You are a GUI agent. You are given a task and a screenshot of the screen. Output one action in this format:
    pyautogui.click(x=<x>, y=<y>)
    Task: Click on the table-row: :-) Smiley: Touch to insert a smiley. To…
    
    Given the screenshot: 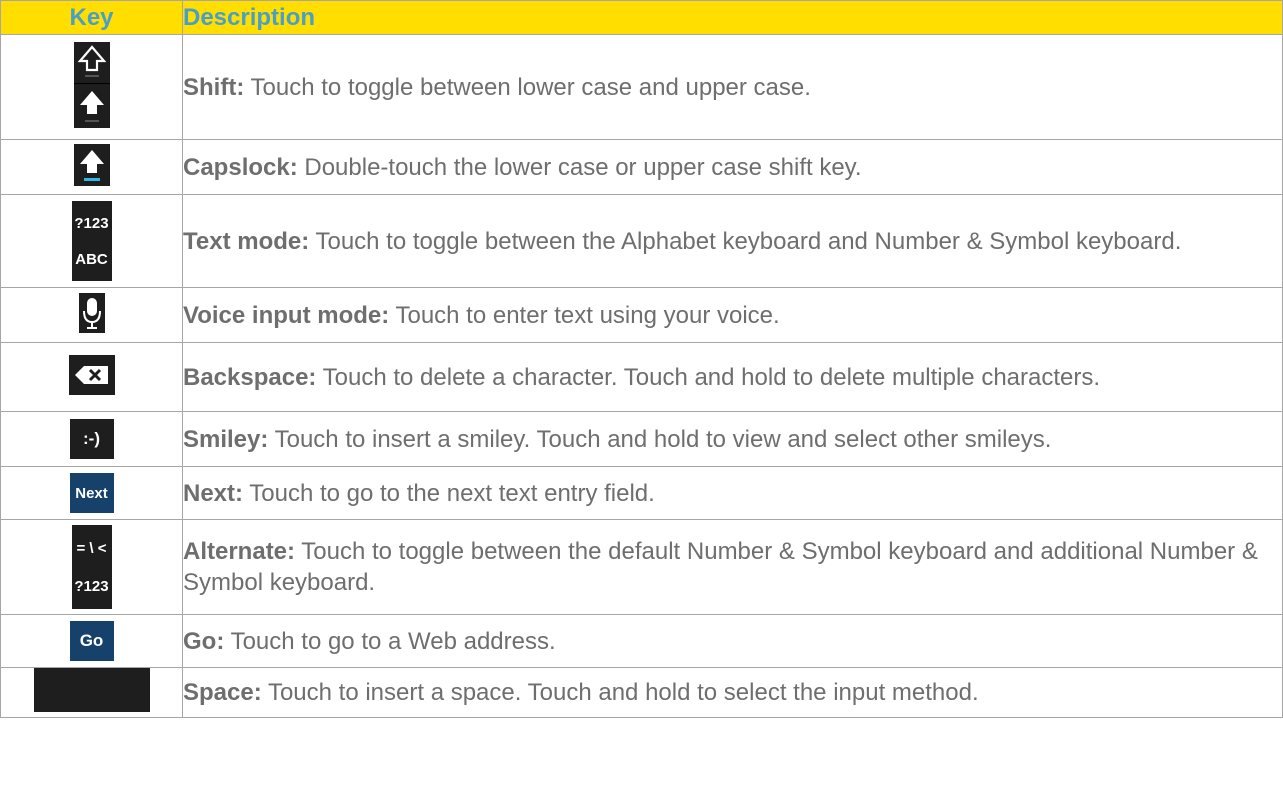 What is the action you would take?
    pyautogui.click(x=641, y=439)
    